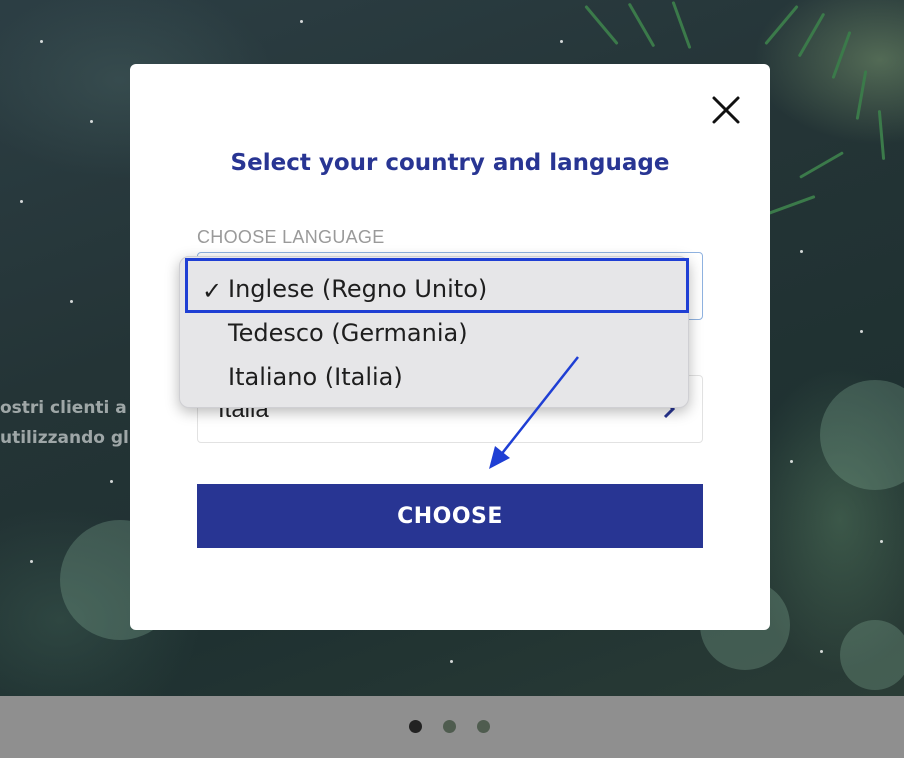  What do you see at coordinates (291, 237) in the screenshot?
I see `language-label: CHOOSE LANGUAGE` at bounding box center [291, 237].